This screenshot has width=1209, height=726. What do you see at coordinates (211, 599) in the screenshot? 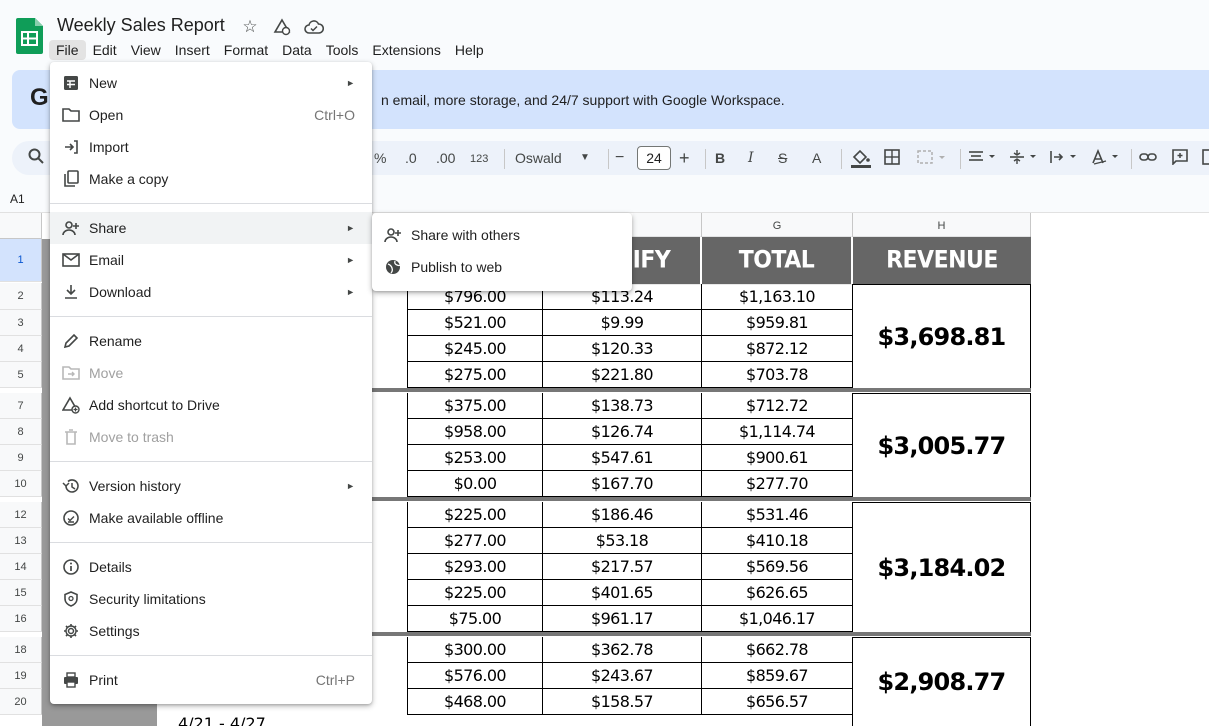
I see `menu-item-security-limitations: Security limitations` at bounding box center [211, 599].